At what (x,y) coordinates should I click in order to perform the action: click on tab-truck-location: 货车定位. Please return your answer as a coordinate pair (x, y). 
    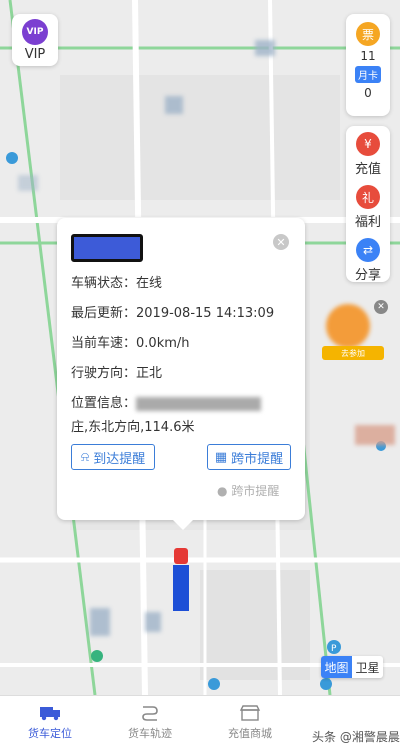
    Looking at the image, I should click on (50, 723).